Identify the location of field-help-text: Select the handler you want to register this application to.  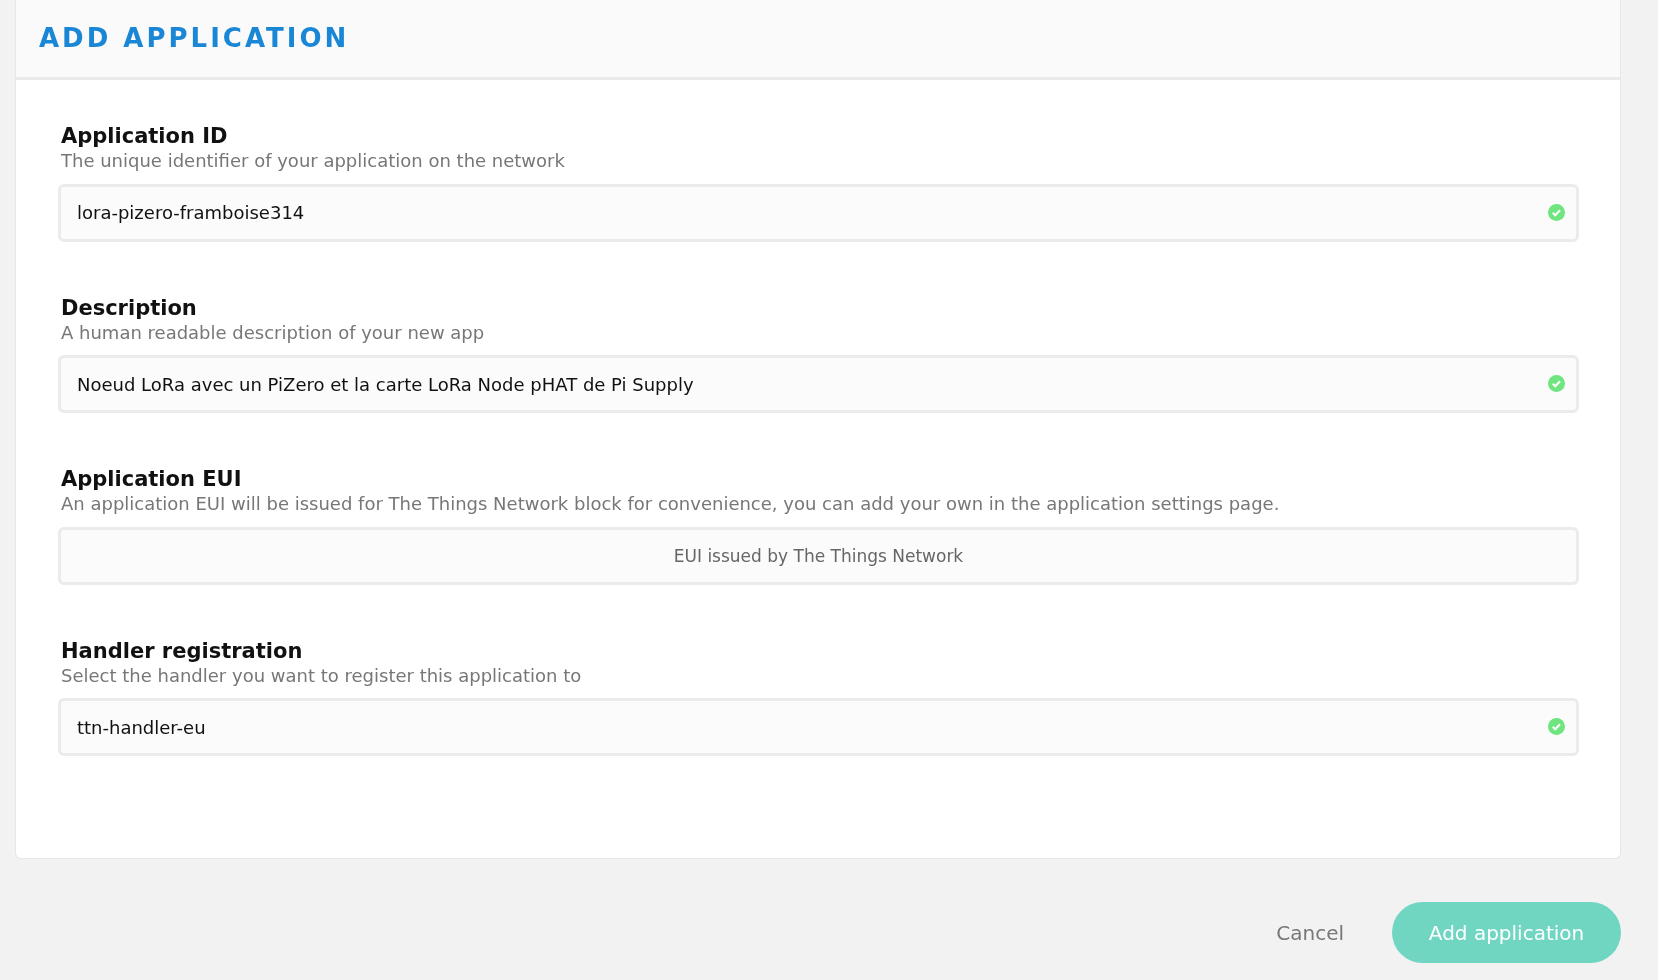
(322, 675).